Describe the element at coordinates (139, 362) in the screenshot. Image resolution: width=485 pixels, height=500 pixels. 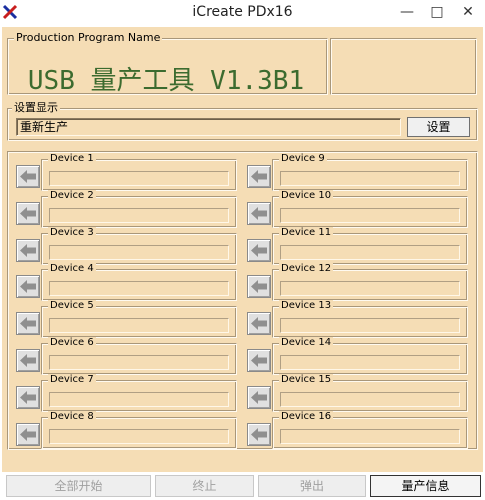
I see `device-6-progress-field` at that location.